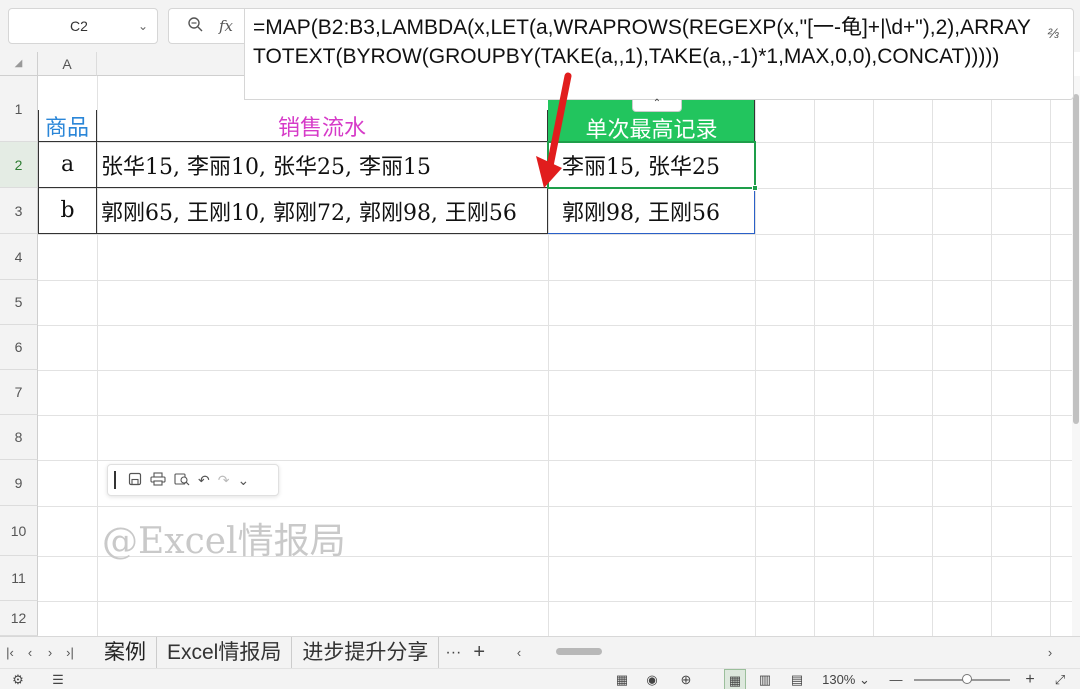 This screenshot has height=689, width=1080. I want to click on watermark: @Excel情报局, so click(224, 541).